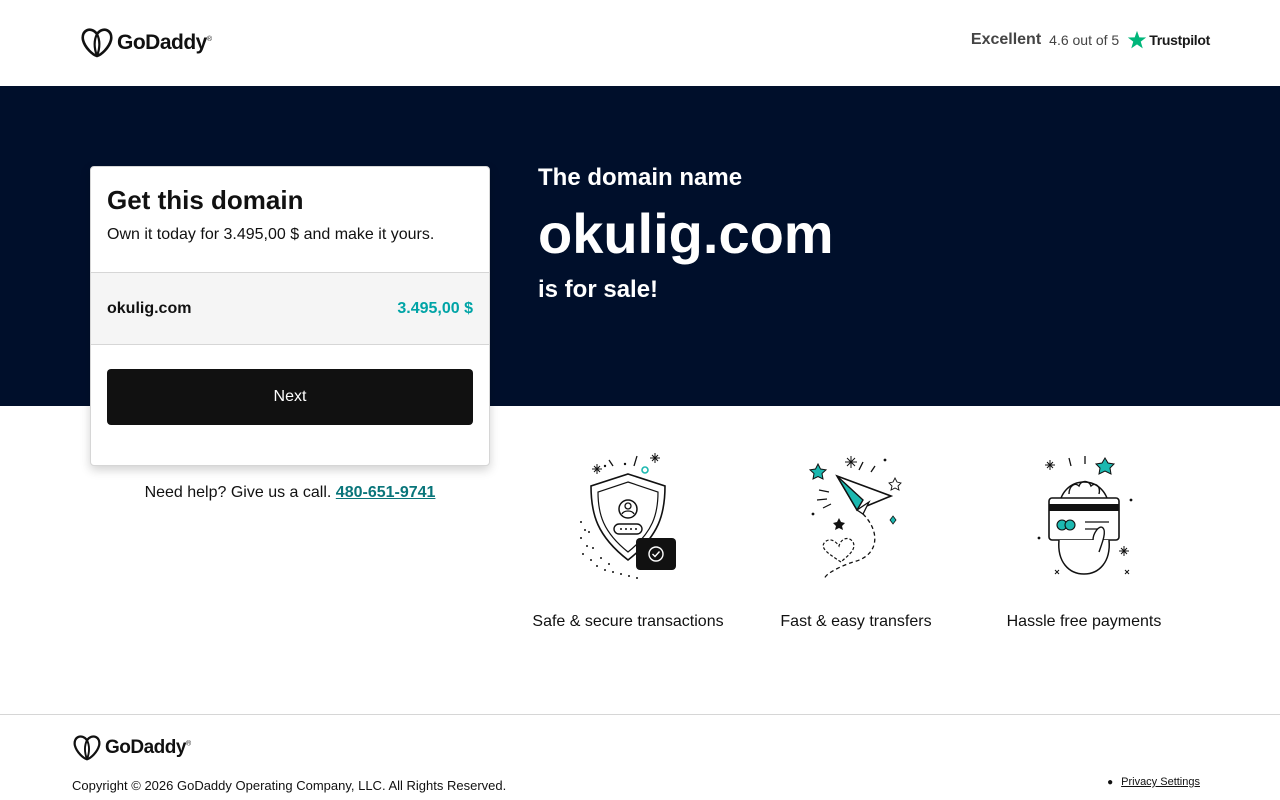 The height and width of the screenshot is (800, 1280). I want to click on help-text: Need help? Give us a call., so click(238, 492).